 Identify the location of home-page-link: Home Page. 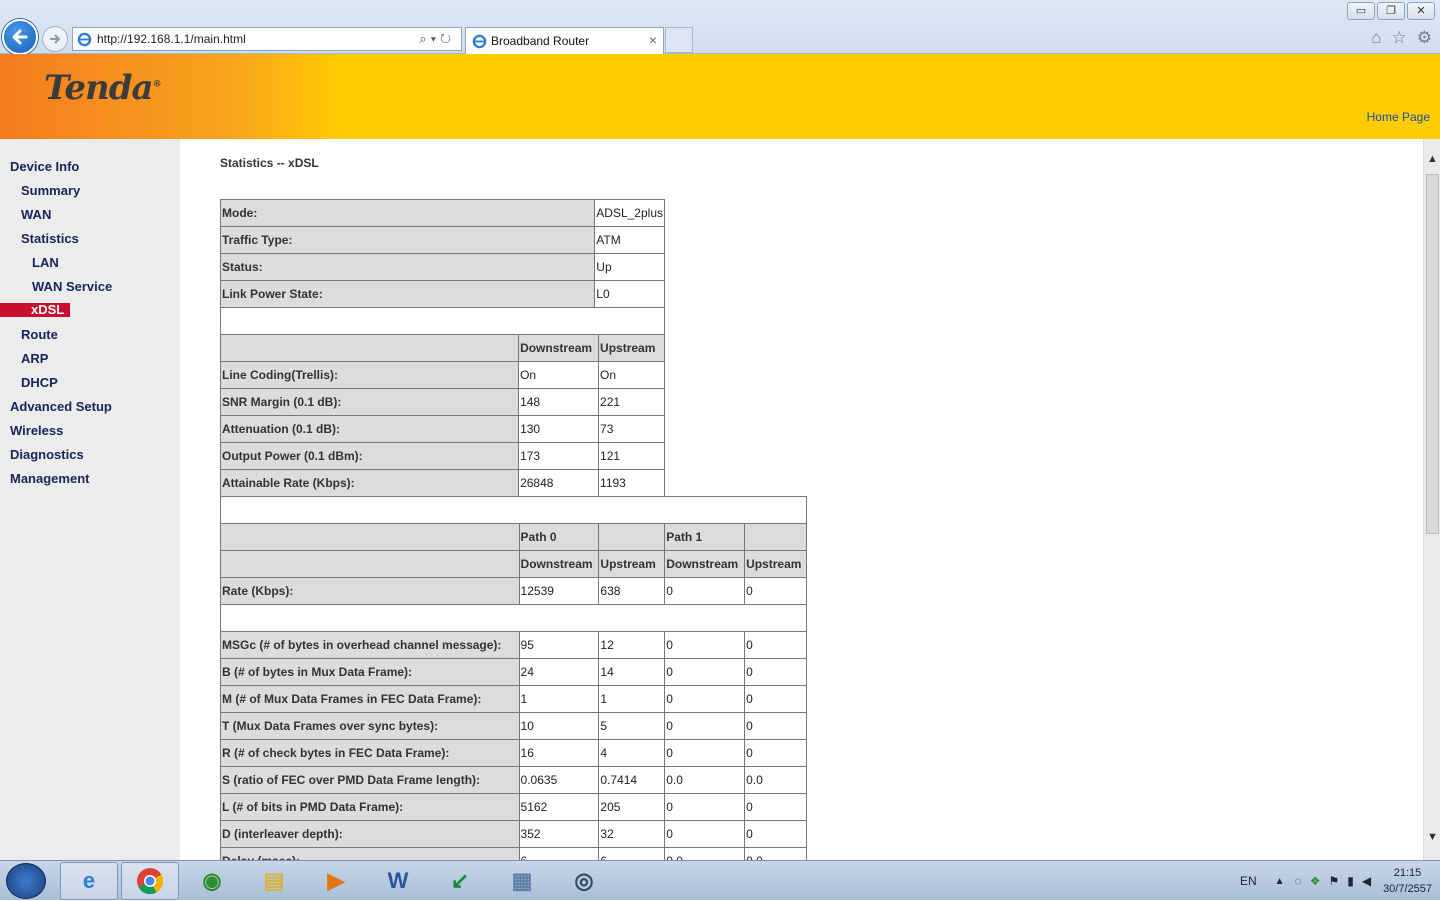
(1398, 117).